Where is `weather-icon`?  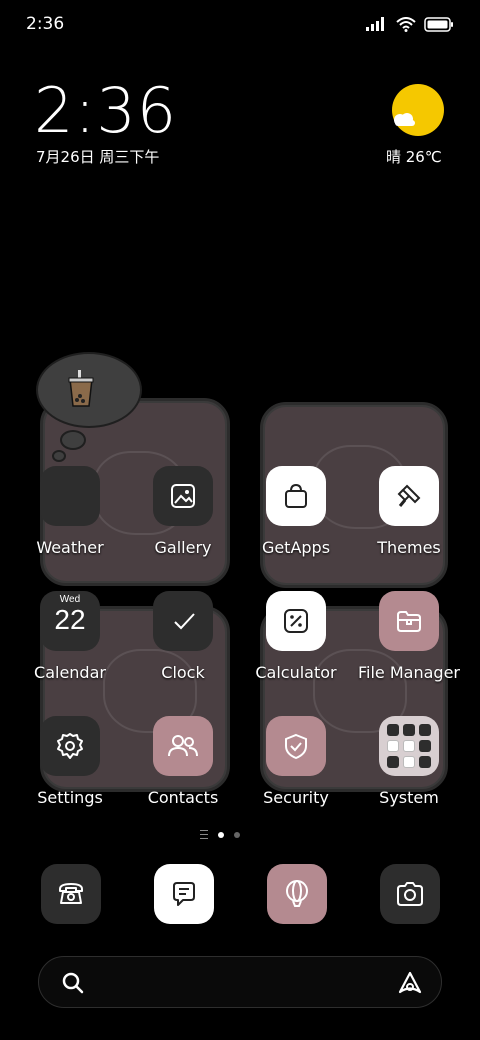
weather-icon is located at coordinates (70, 496).